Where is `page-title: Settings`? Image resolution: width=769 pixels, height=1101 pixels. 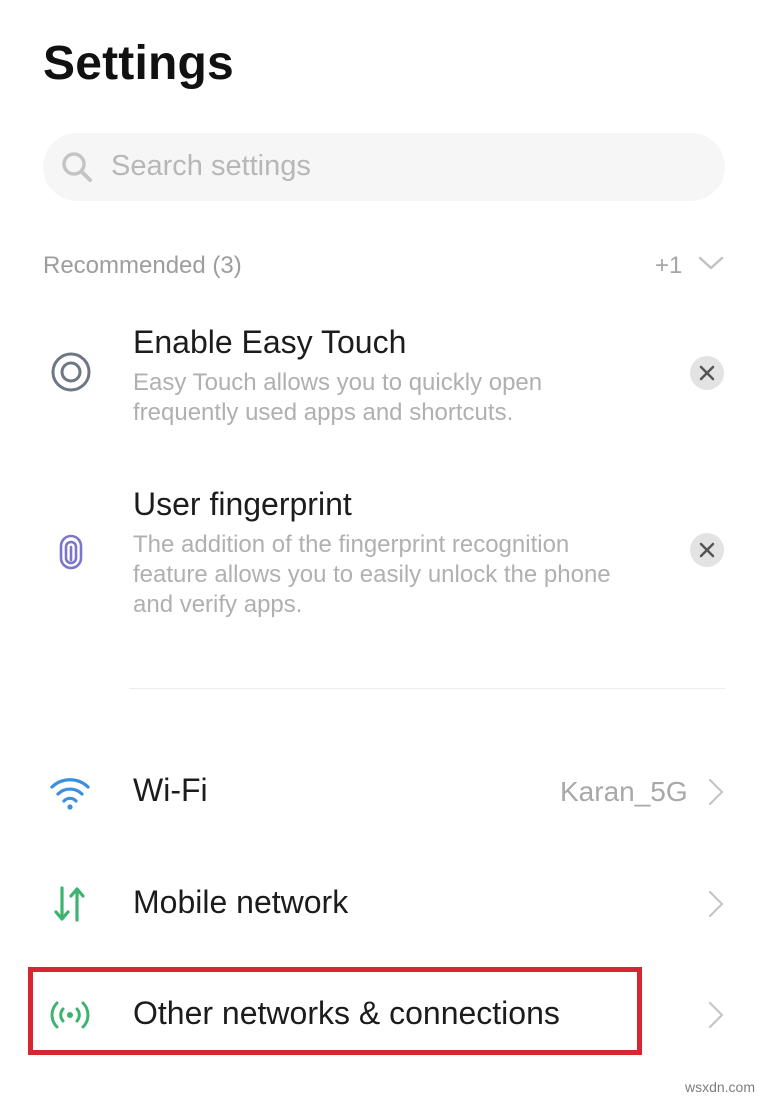 page-title: Settings is located at coordinates (138, 63).